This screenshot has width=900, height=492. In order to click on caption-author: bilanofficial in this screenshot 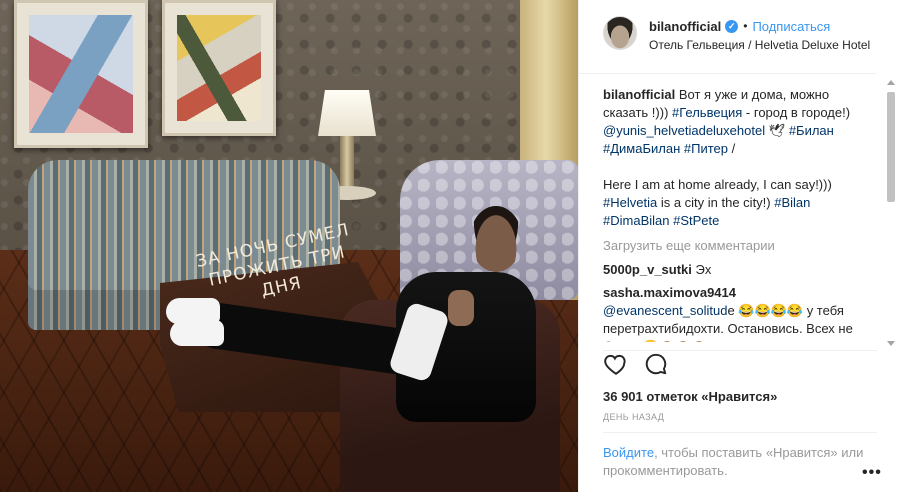, I will do `click(639, 94)`.